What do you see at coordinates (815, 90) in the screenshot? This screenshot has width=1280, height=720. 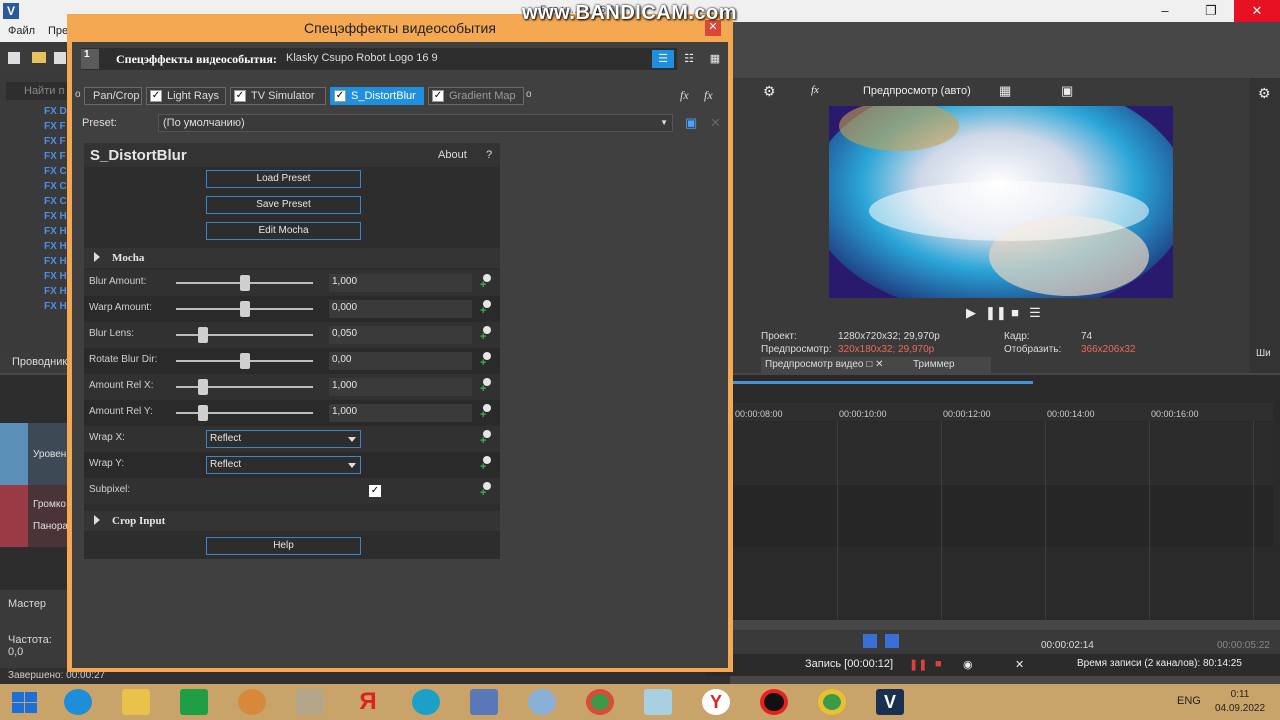 I see `fx-icon: fx` at bounding box center [815, 90].